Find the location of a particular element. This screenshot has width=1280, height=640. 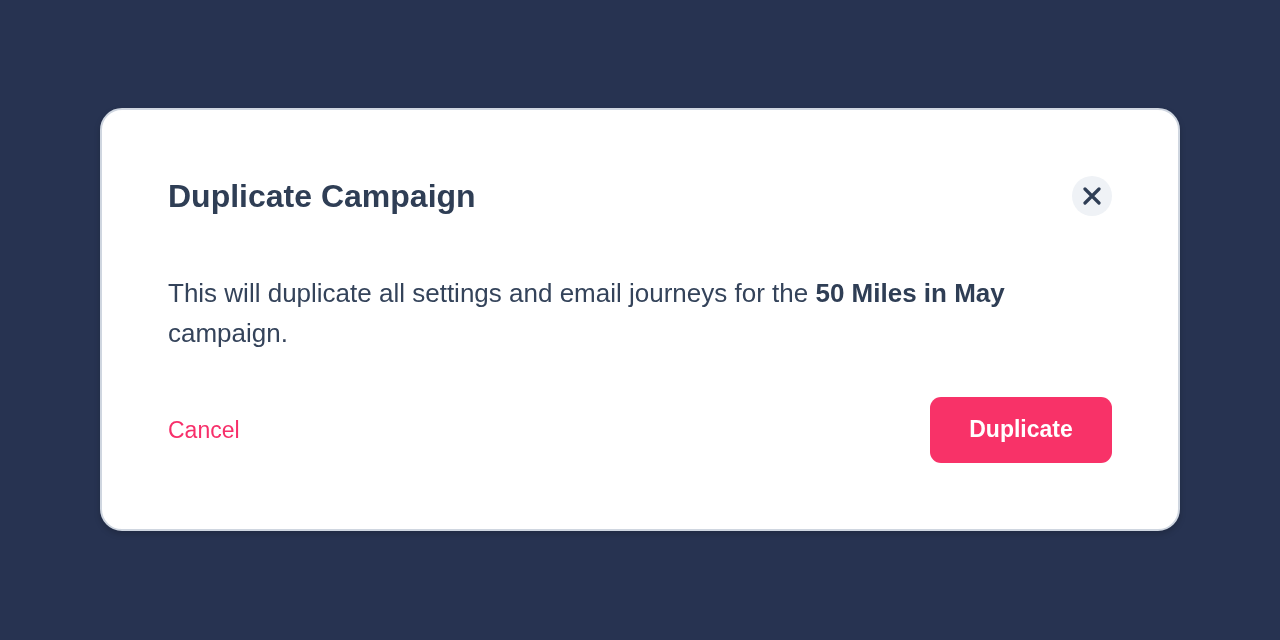

close-icon is located at coordinates (1092, 195).